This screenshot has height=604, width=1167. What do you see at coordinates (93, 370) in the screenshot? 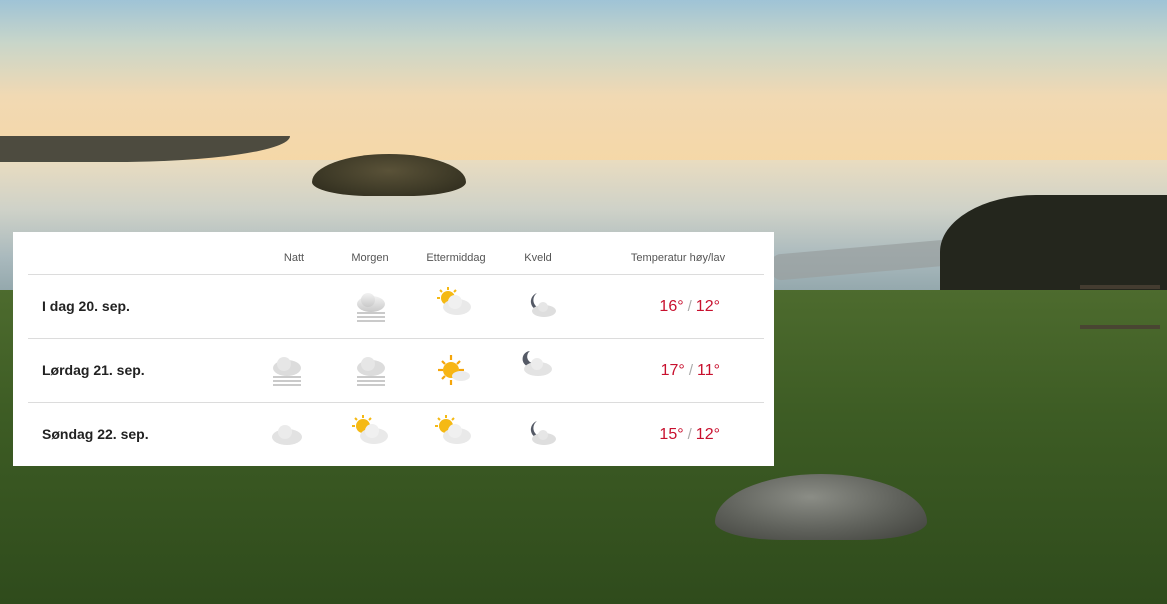
I see `forecast-date: Lørdag 21. sep.` at bounding box center [93, 370].